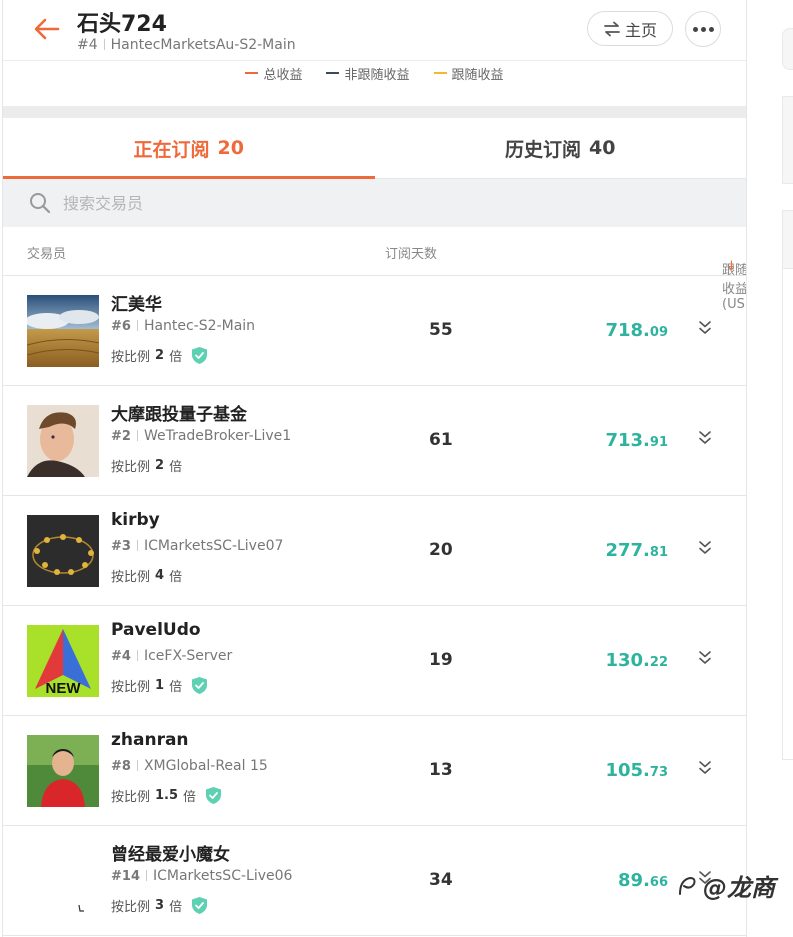 The width and height of the screenshot is (793, 937). I want to click on legend-item-non-follow: 非跟随收益, so click(368, 74).